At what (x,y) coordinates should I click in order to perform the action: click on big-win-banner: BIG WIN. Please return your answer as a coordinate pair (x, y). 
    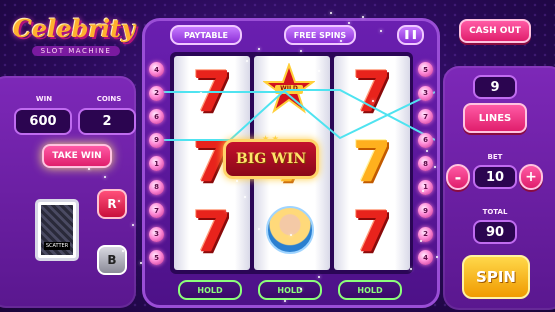
    Looking at the image, I should click on (271, 159).